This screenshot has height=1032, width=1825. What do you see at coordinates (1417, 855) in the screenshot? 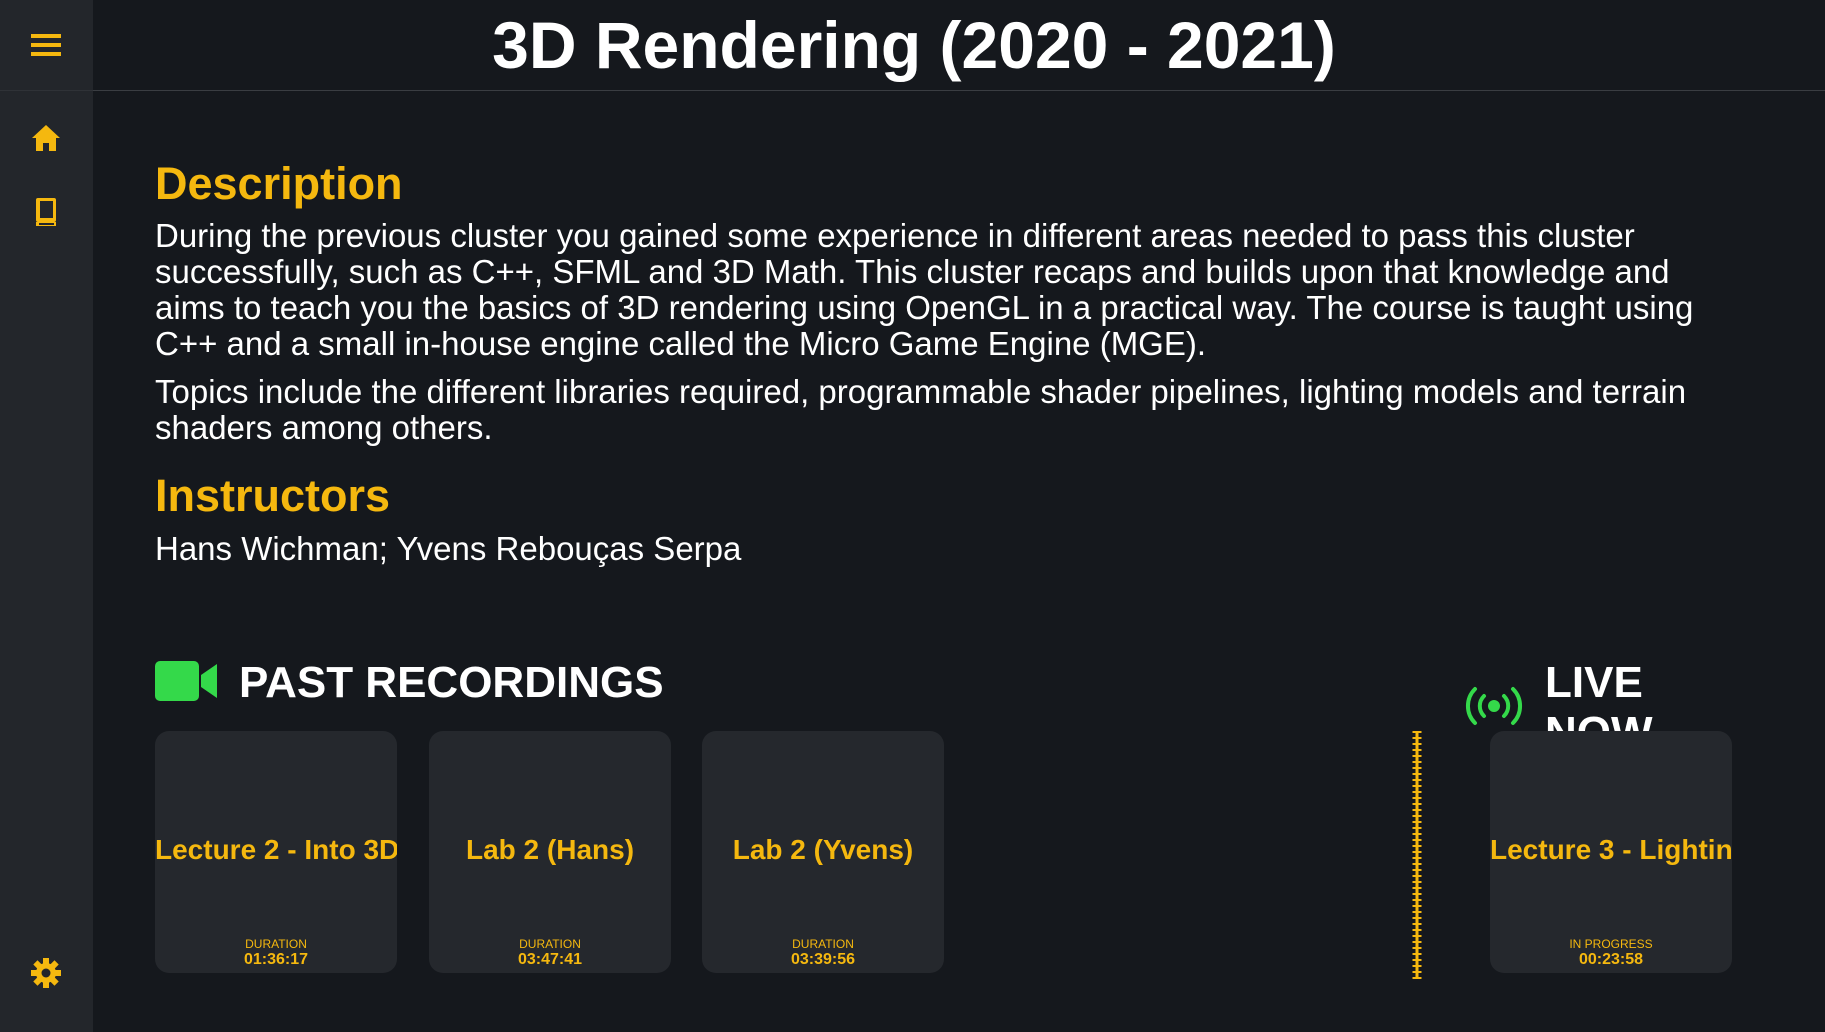
I see `section-divider` at bounding box center [1417, 855].